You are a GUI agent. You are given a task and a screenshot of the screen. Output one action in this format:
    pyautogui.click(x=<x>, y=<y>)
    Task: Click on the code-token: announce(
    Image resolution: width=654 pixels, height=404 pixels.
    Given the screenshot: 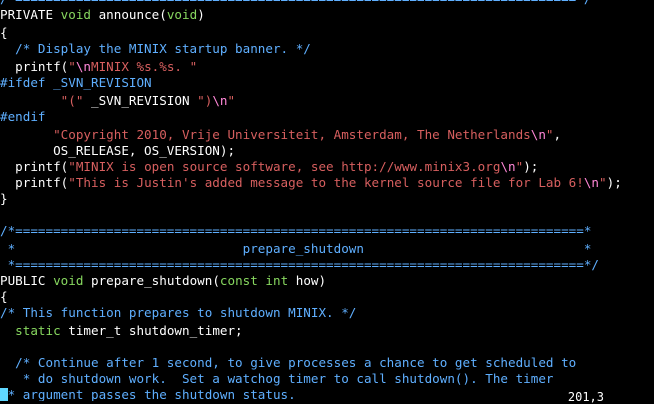 What is the action you would take?
    pyautogui.click(x=129, y=14)
    